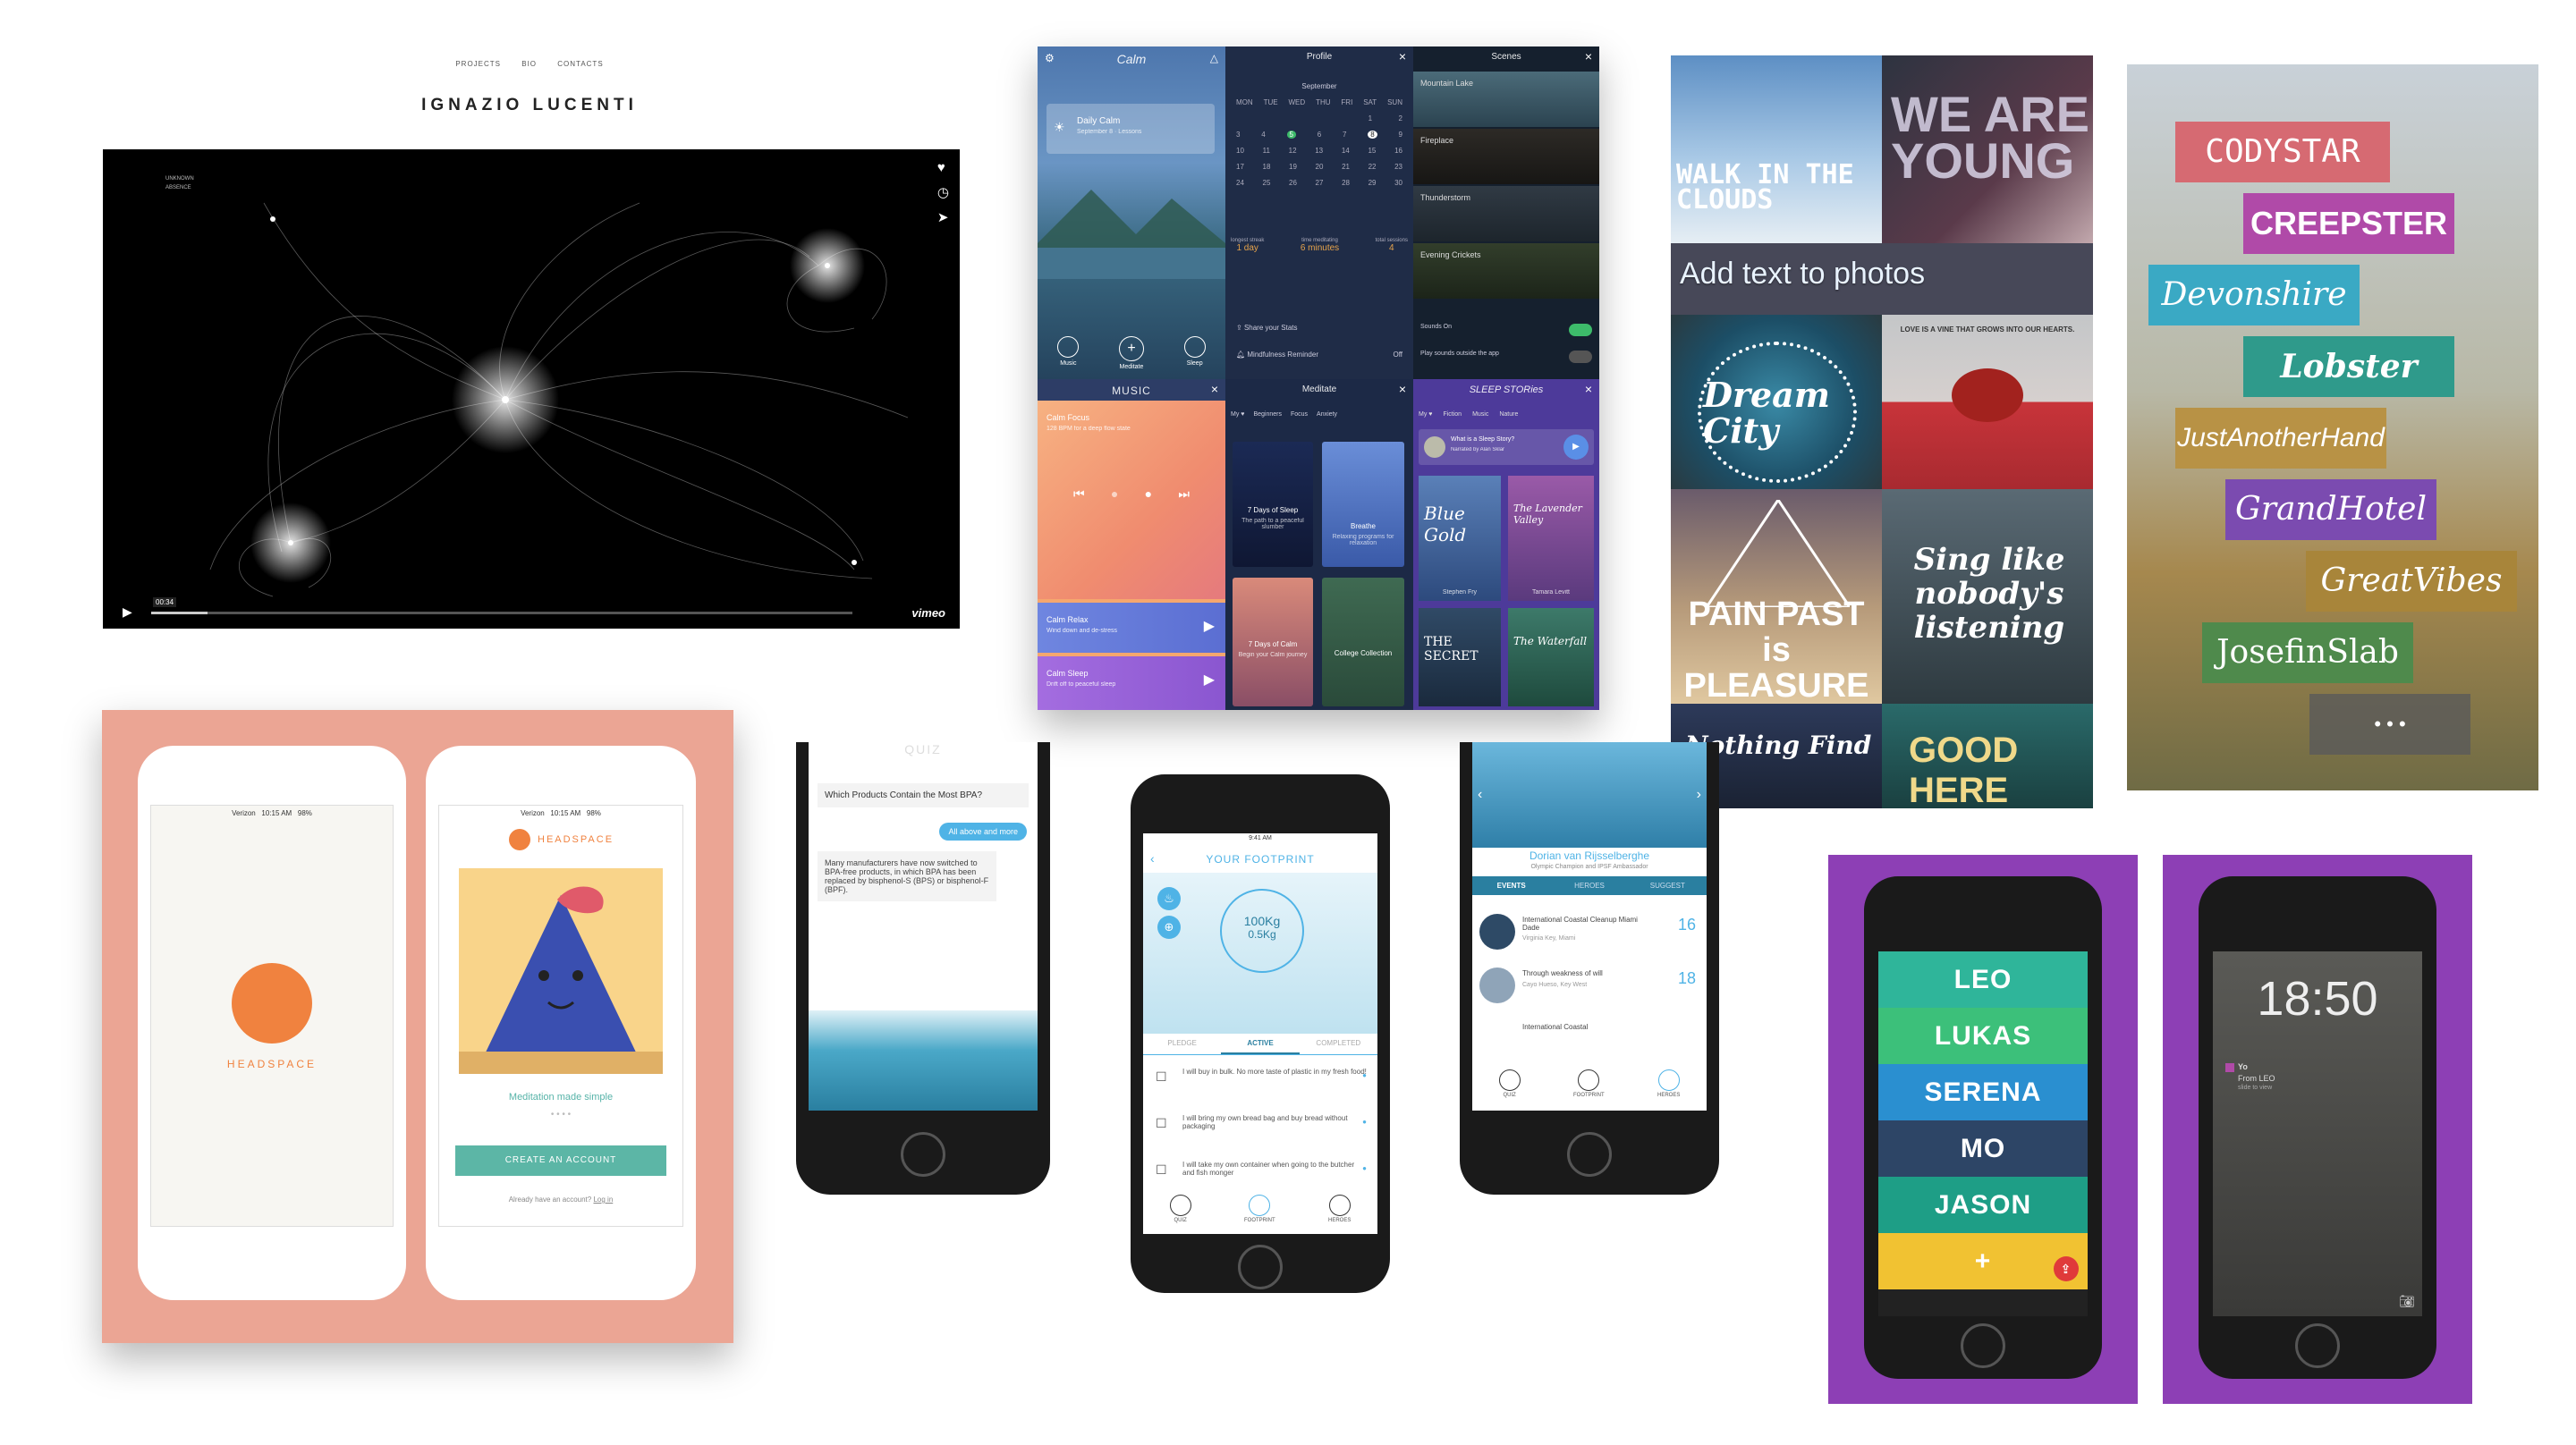  I want to click on share-icon: ➤, so click(943, 217).